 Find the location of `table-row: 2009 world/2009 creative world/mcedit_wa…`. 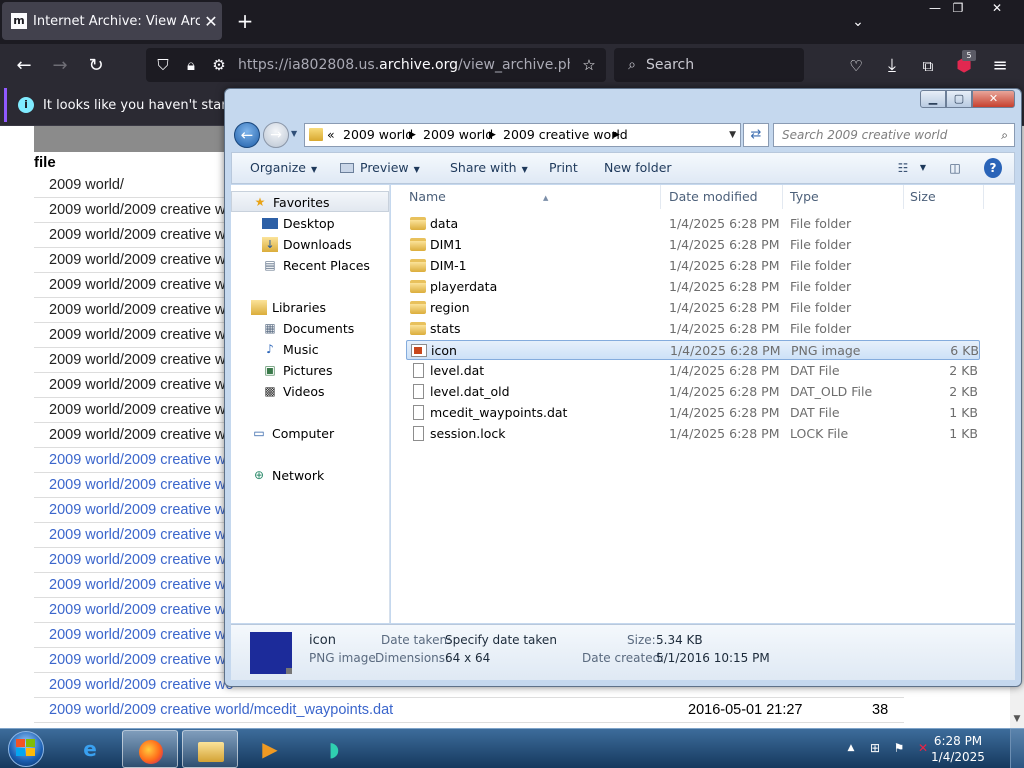

table-row: 2009 world/2009 creative world/mcedit_wa… is located at coordinates (469, 710).